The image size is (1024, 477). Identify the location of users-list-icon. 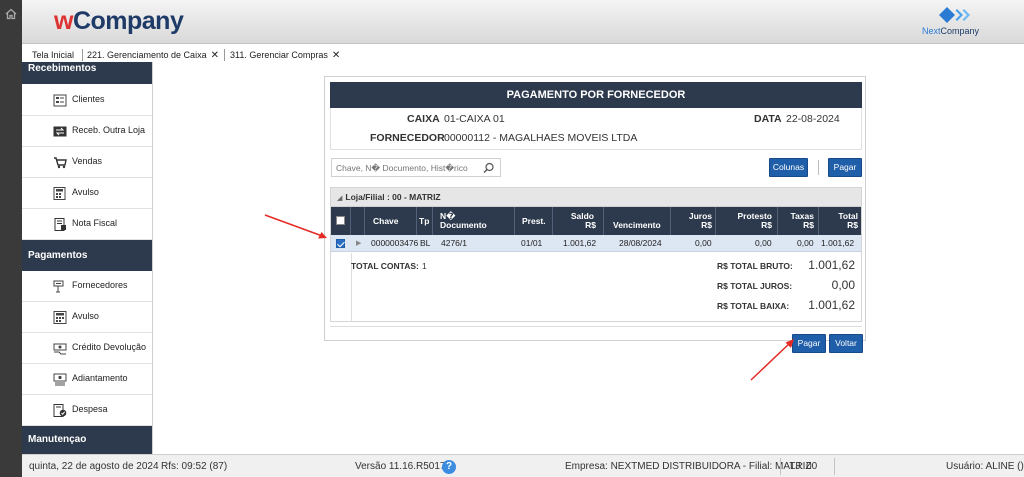
(60, 100).